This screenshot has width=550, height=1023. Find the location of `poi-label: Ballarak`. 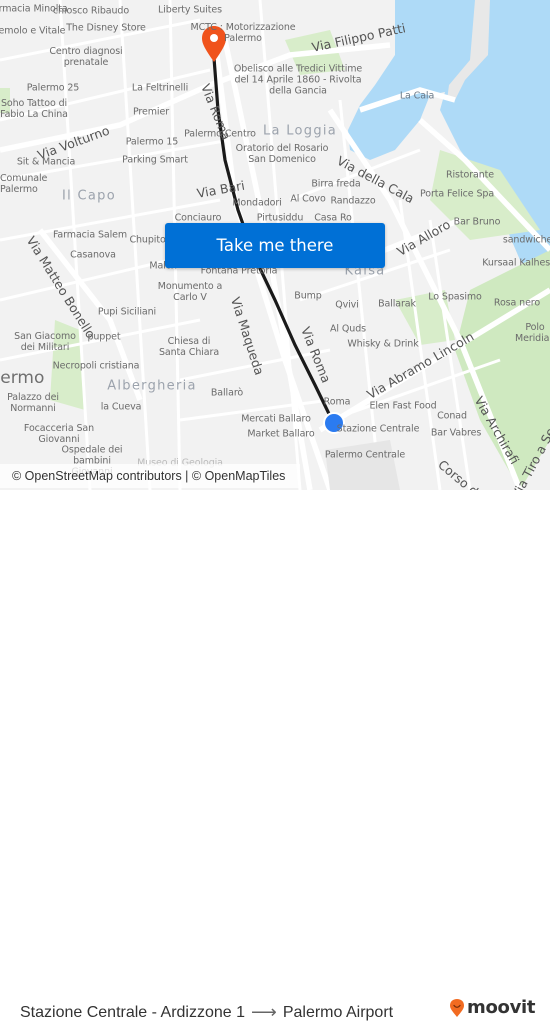

poi-label: Ballarak is located at coordinates (397, 304).